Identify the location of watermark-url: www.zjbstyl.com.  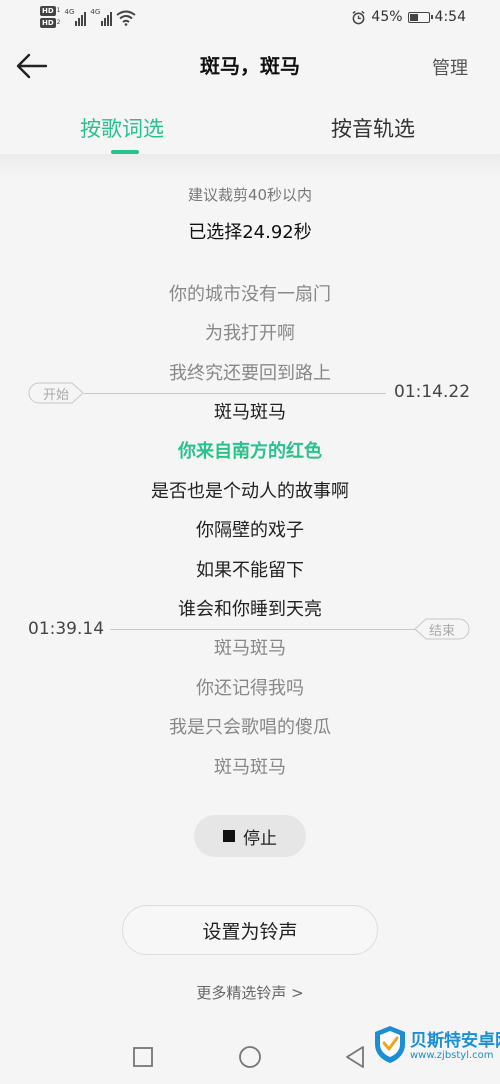
(452, 1055).